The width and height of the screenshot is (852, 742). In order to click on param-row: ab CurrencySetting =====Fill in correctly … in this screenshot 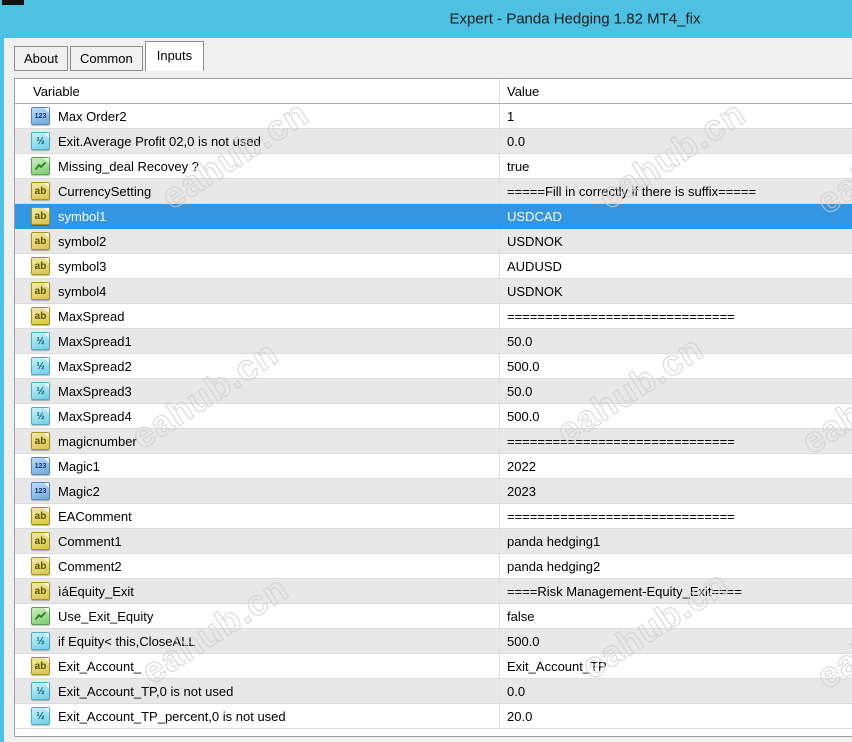, I will do `click(433, 191)`.